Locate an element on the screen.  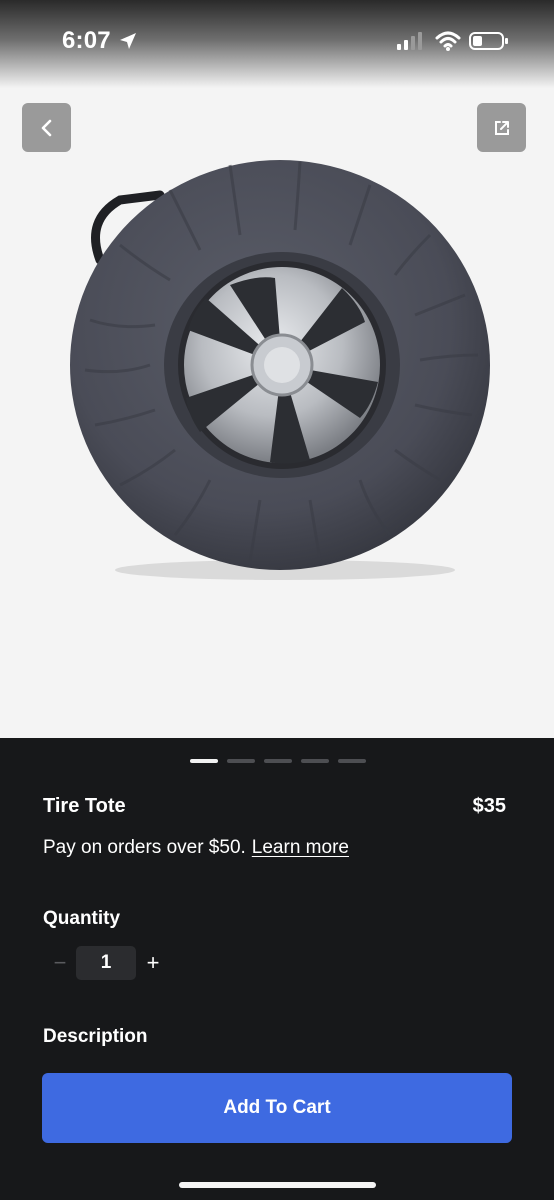
increase-quantity-button: + is located at coordinates (153, 963).